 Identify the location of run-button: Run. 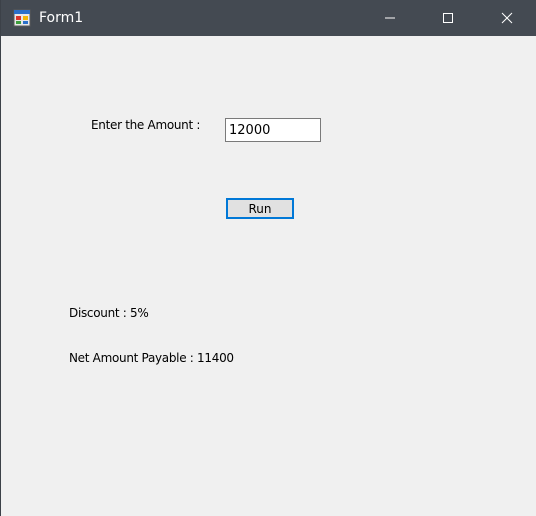
(260, 208).